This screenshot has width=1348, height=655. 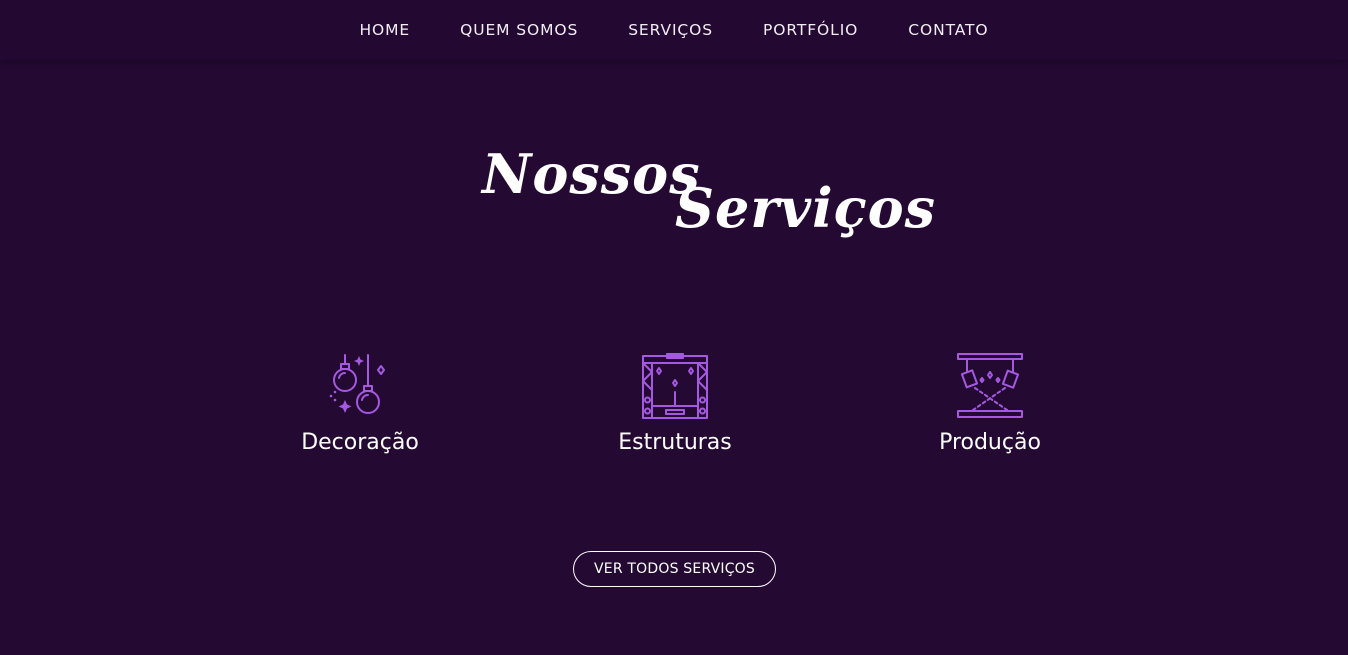 What do you see at coordinates (805, 208) in the screenshot?
I see `section-title-line2: Serviços` at bounding box center [805, 208].